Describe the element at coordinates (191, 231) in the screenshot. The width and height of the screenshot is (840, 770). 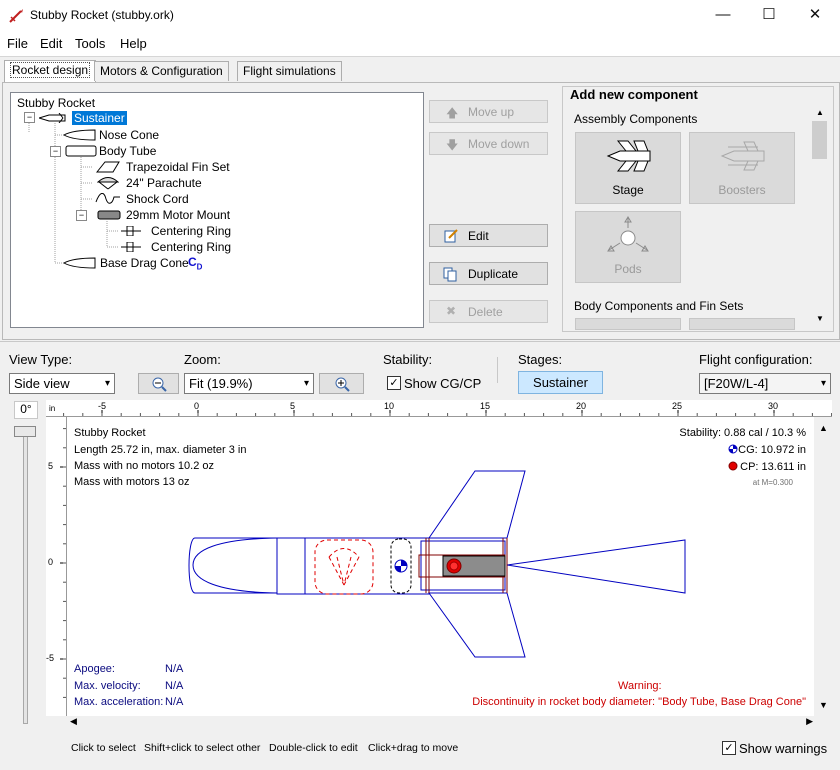
I see `tree-item-centering-ring-1: Centering Ring` at that location.